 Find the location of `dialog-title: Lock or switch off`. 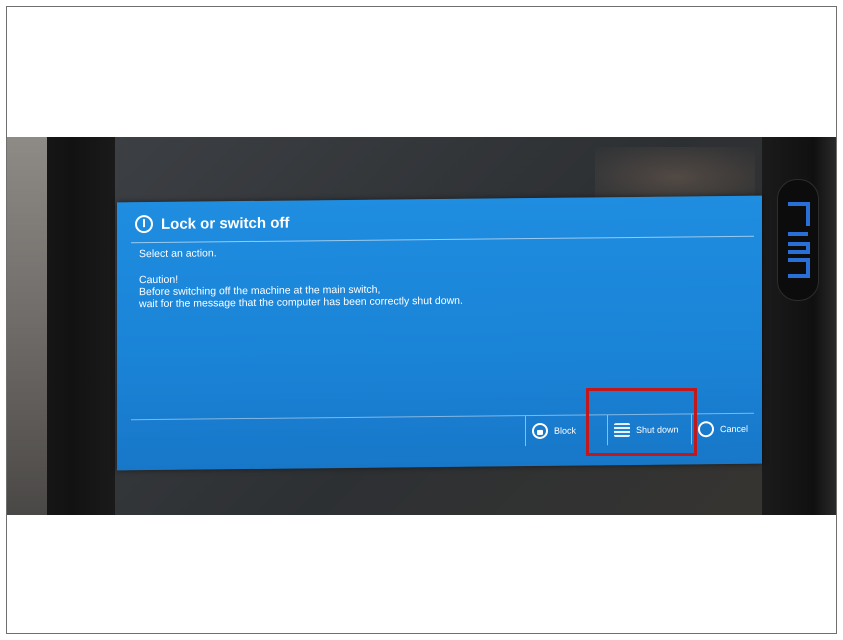

dialog-title: Lock or switch off is located at coordinates (225, 223).